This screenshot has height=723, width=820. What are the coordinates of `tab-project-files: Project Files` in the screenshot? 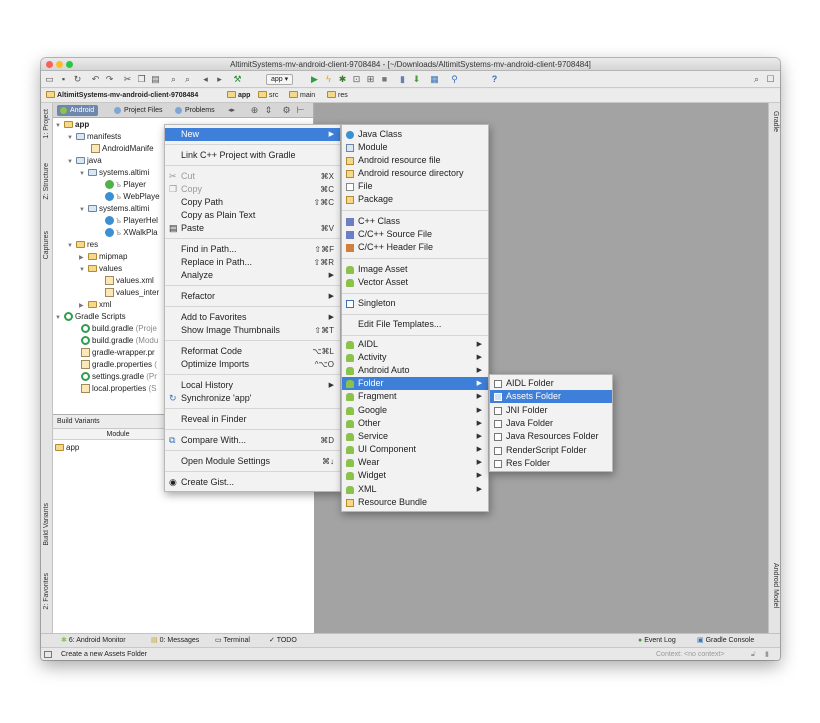 It's located at (139, 110).